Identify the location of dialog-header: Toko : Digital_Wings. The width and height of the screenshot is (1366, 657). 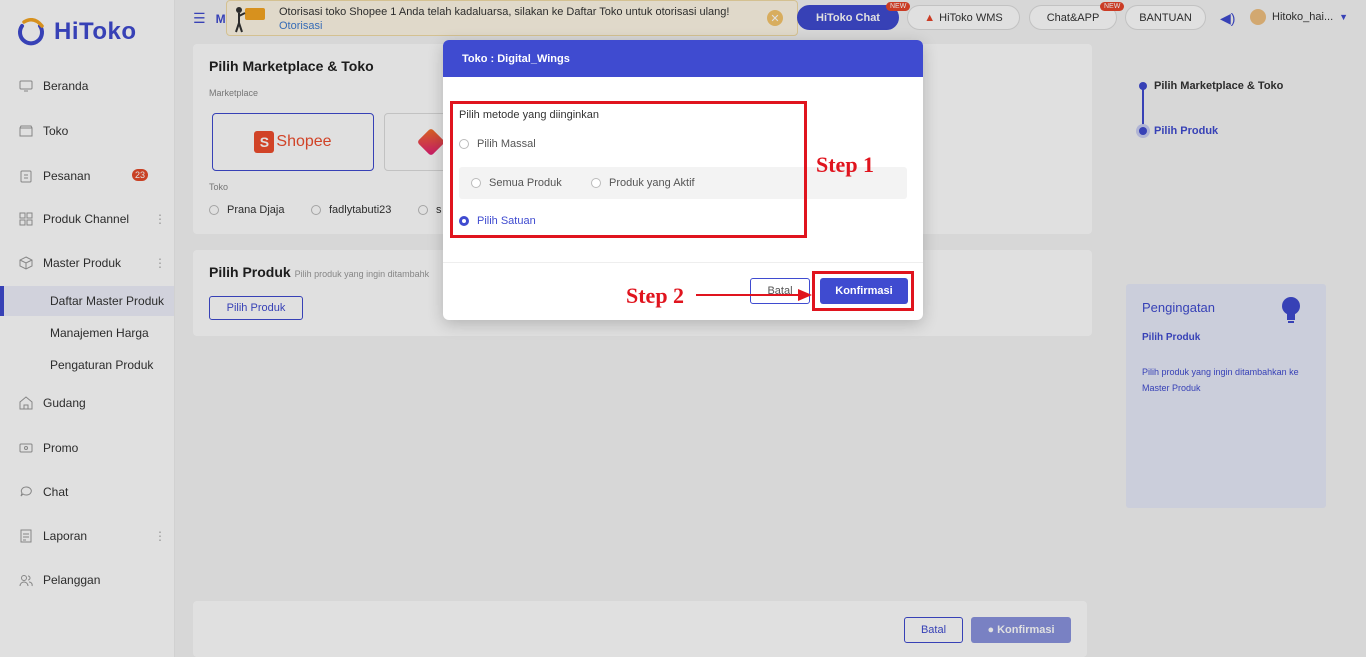
(683, 58).